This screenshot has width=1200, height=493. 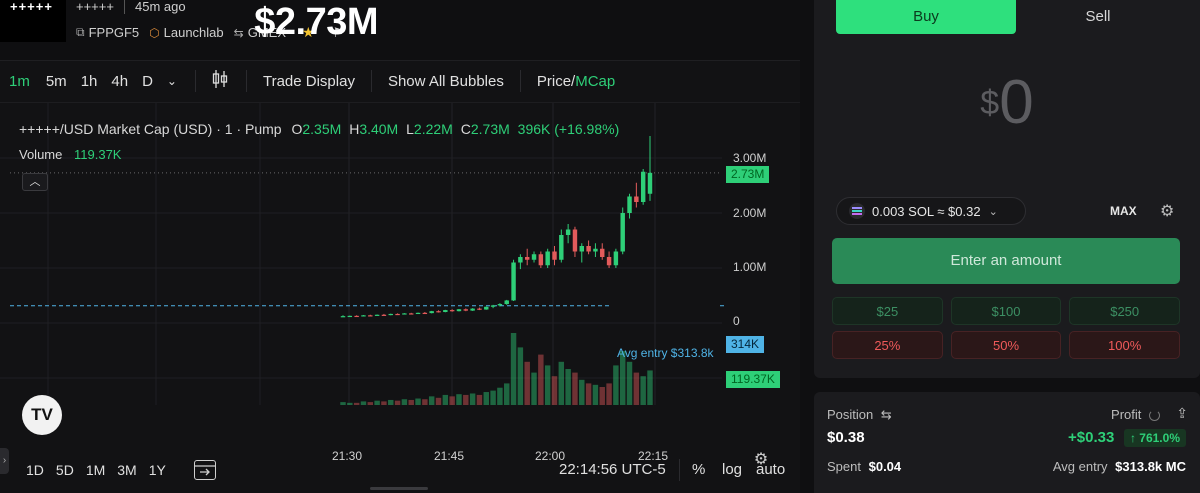 I want to click on quick-sell-25pct: 25%, so click(x=887, y=345).